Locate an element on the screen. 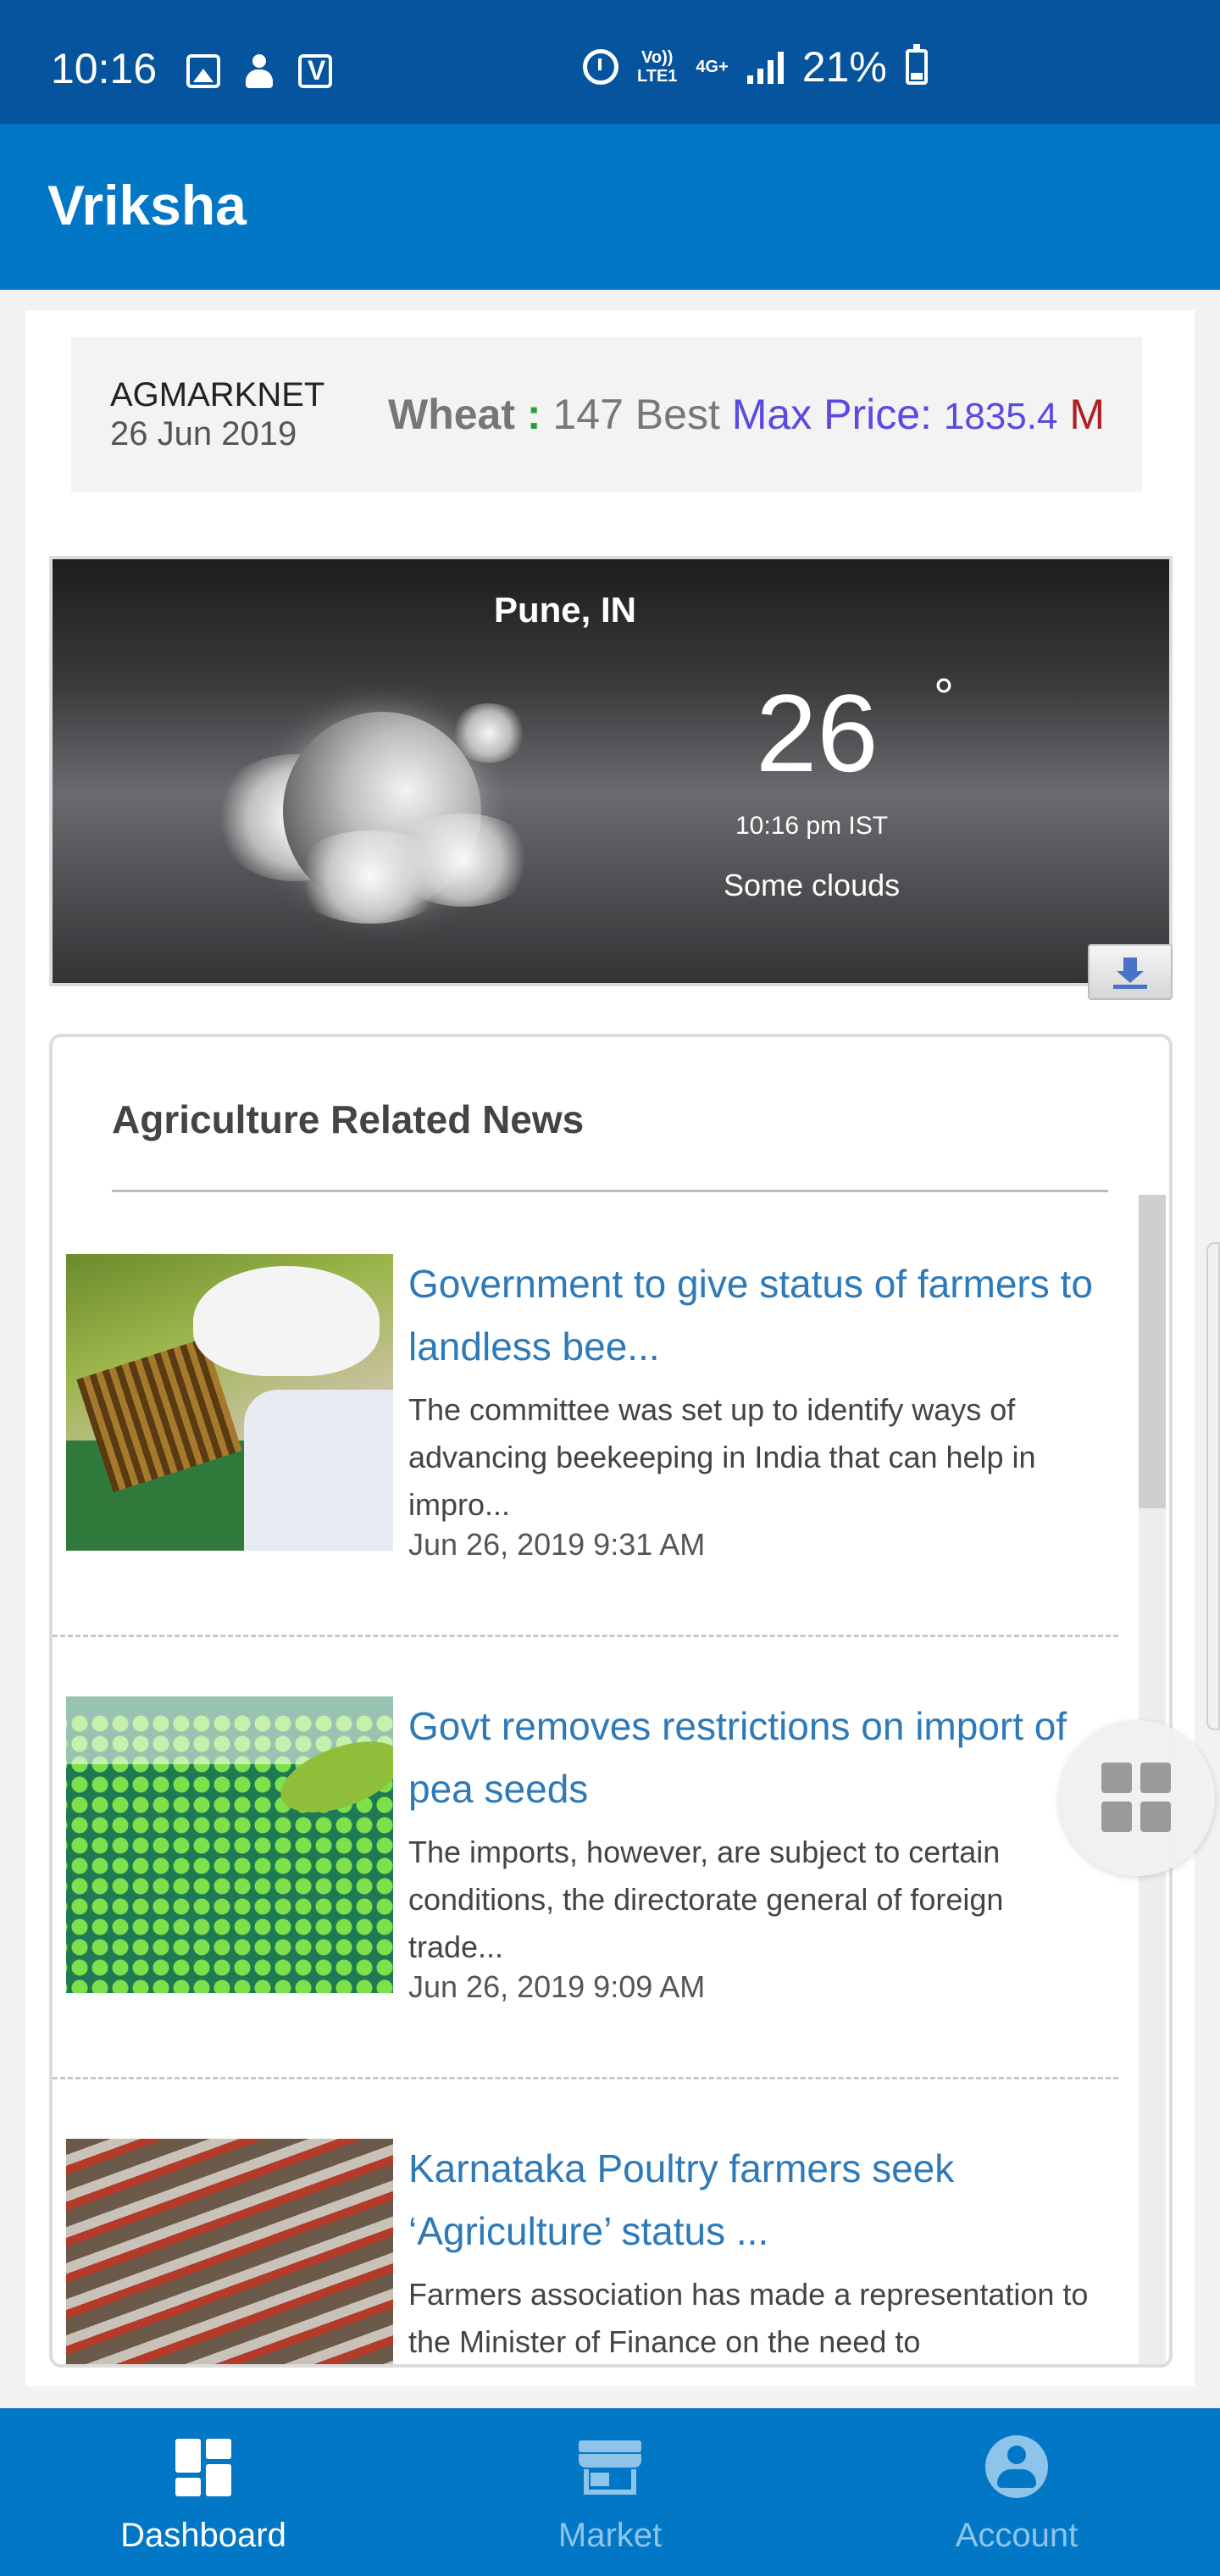  news-heading: Agriculture Related News is located at coordinates (348, 1119).